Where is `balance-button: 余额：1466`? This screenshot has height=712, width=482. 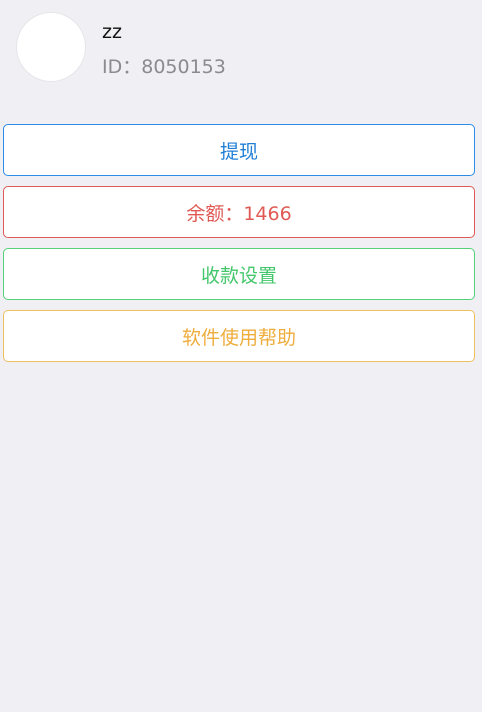
balance-button: 余额：1466 is located at coordinates (239, 212).